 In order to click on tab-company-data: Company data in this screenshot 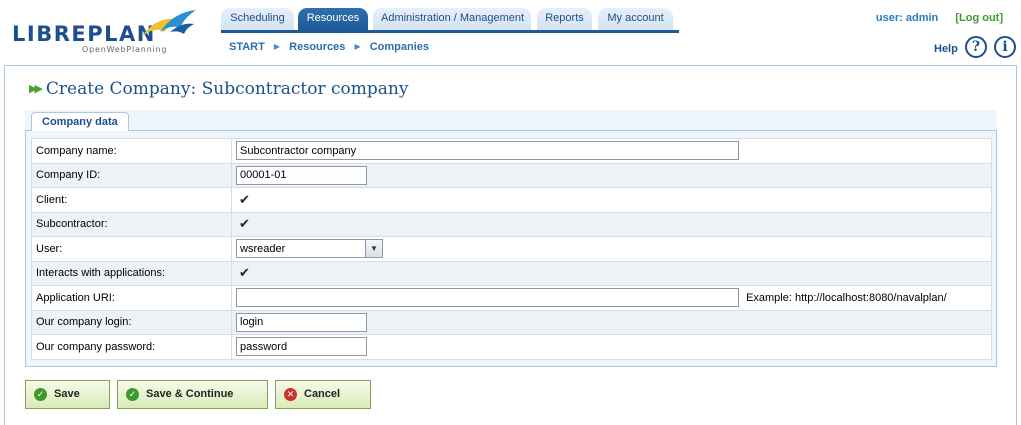, I will do `click(80, 122)`.